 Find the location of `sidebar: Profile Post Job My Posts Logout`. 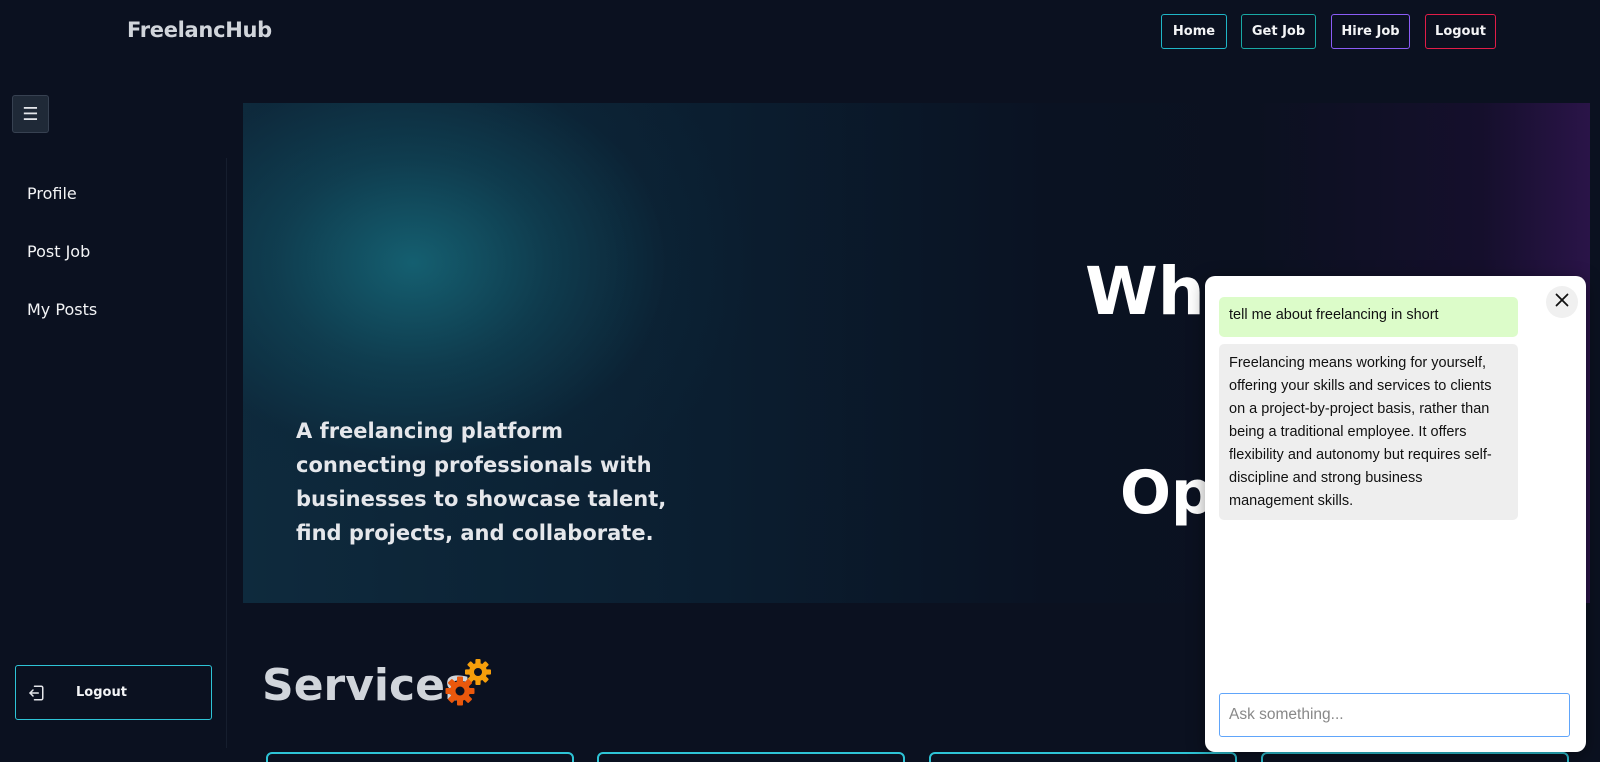

sidebar: Profile Post Job My Posts Logout is located at coordinates (113, 453).